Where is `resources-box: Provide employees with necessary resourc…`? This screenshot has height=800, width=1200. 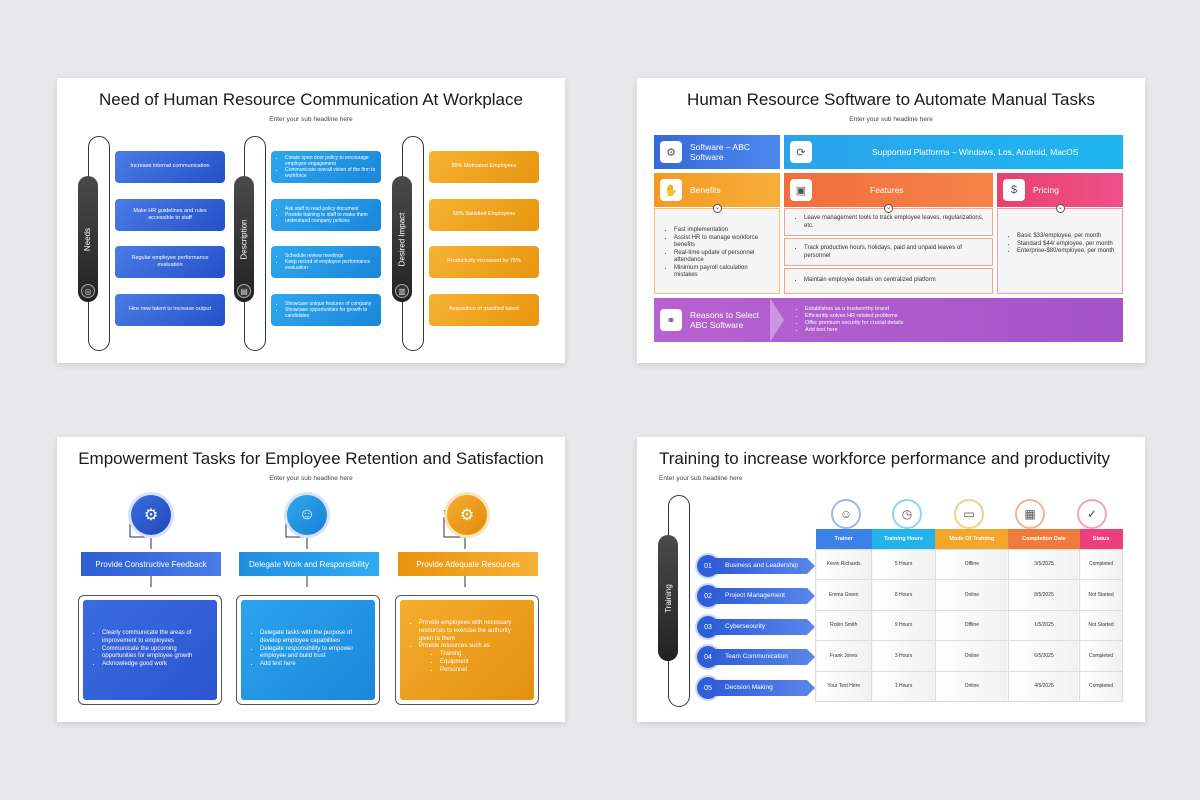 resources-box: Provide employees with necessary resourc… is located at coordinates (467, 650).